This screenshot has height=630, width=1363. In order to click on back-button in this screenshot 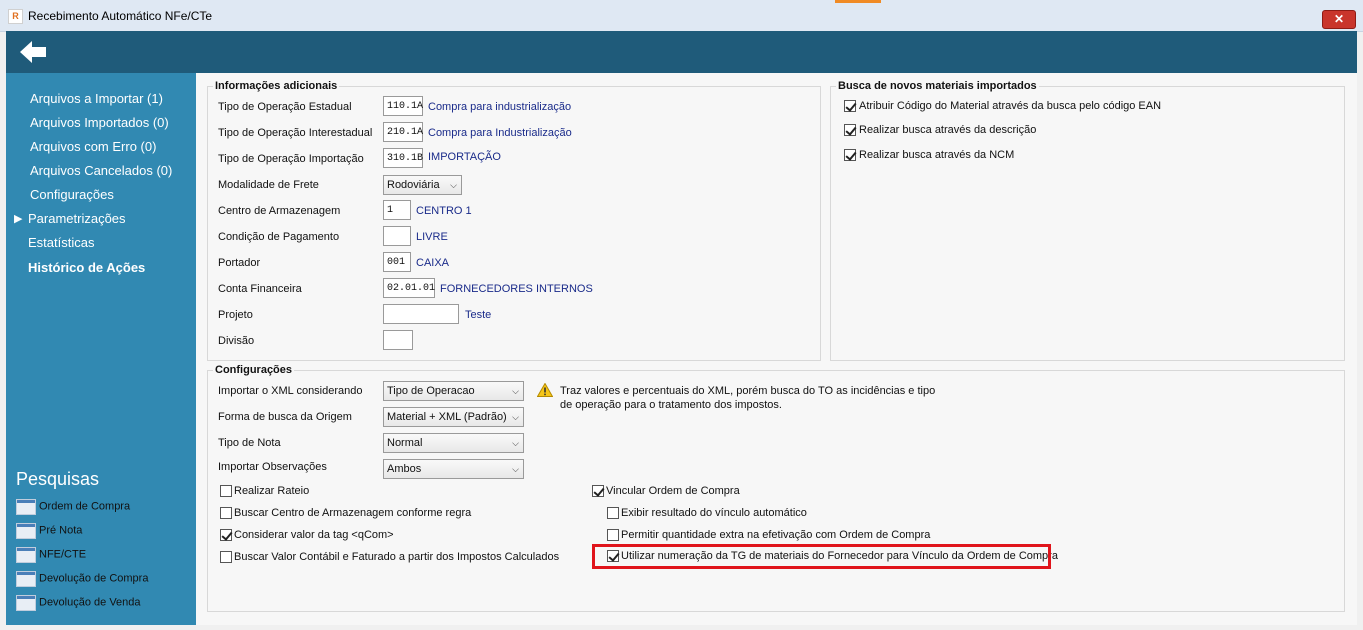, I will do `click(33, 52)`.